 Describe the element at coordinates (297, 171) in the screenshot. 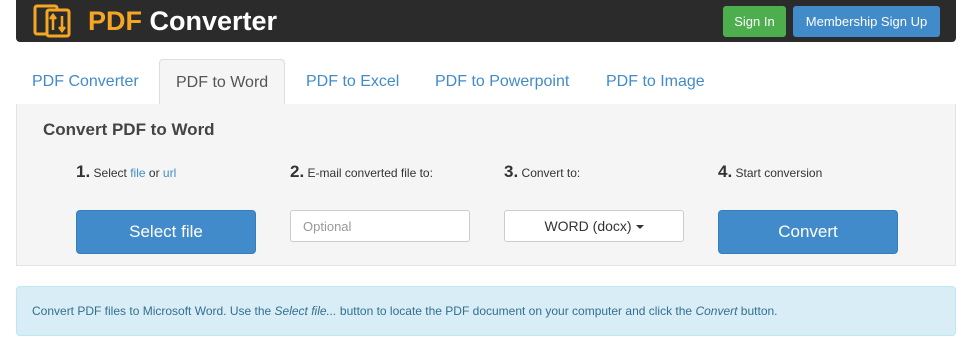

I see `step-2-number: 2.` at that location.